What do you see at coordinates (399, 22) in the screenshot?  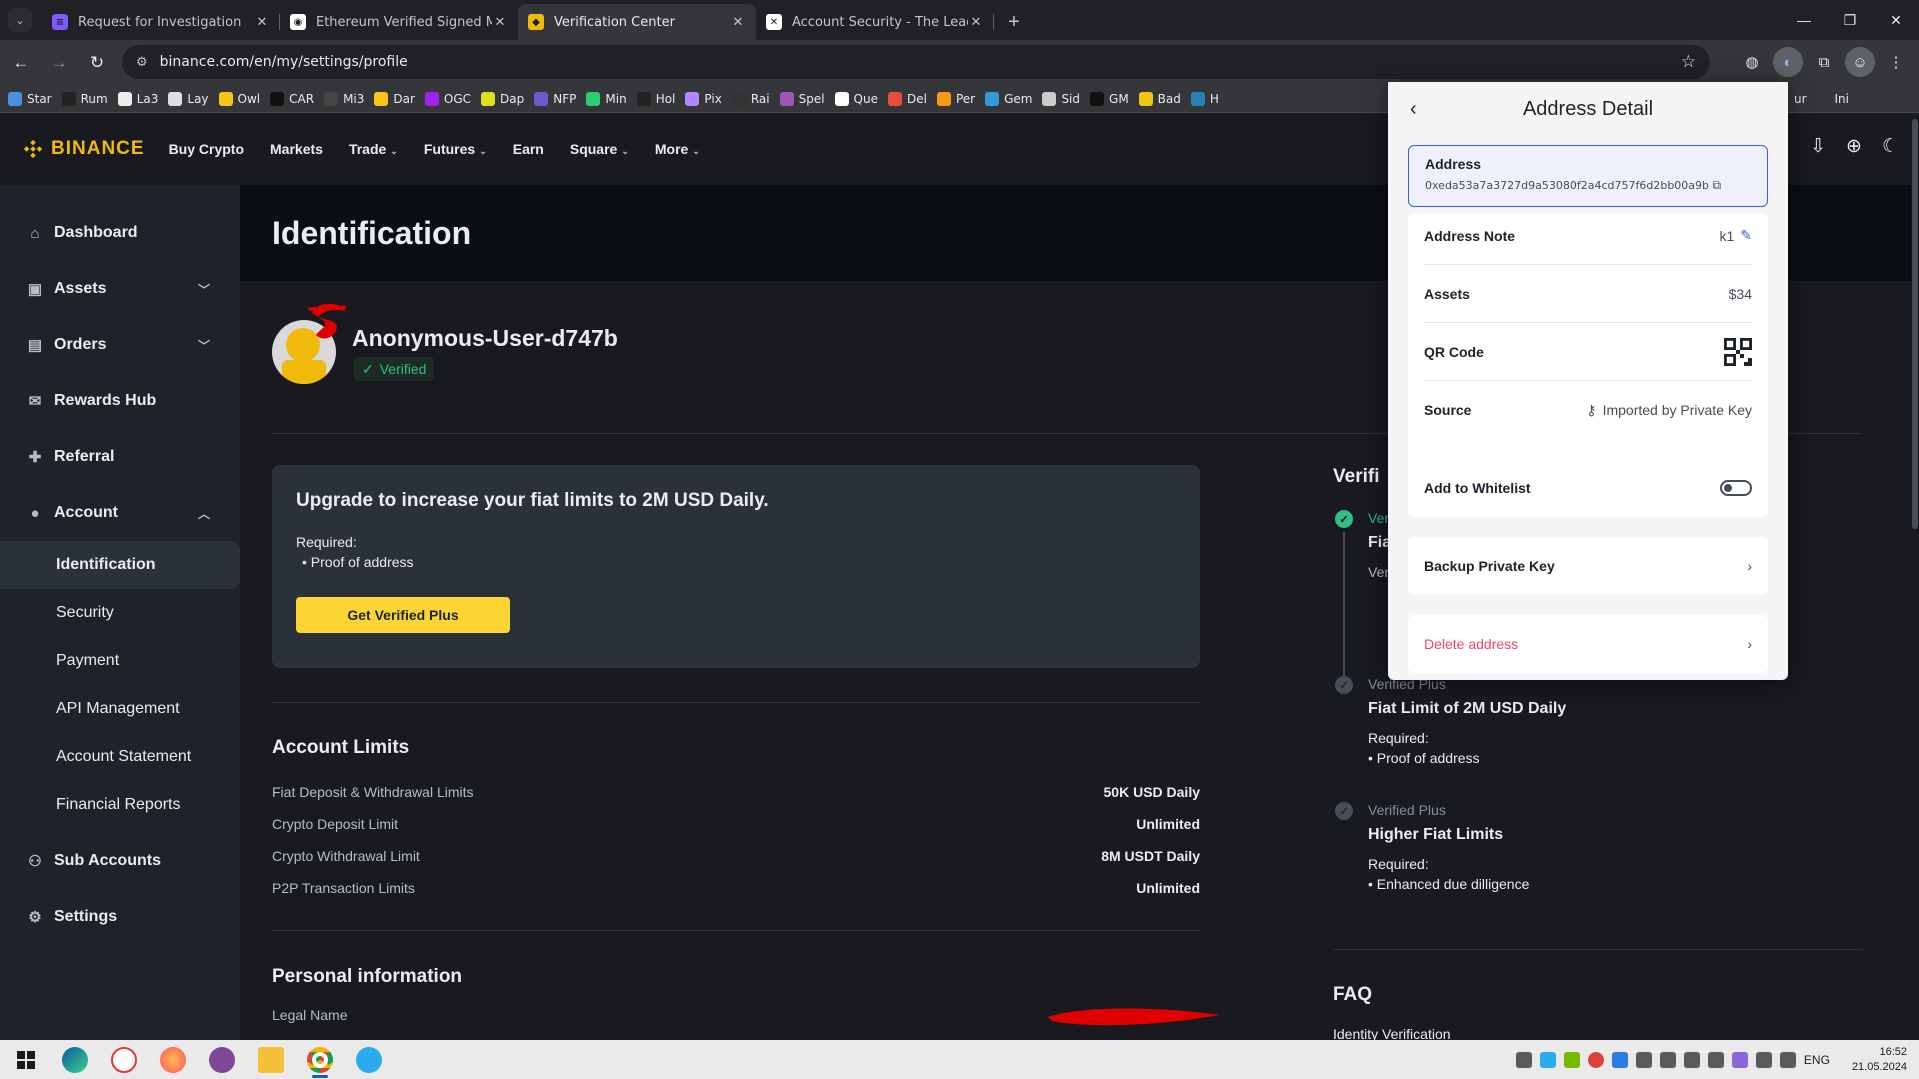 I see `browser-tab: ◉ Ethereum Verified Signed Mess✕` at bounding box center [399, 22].